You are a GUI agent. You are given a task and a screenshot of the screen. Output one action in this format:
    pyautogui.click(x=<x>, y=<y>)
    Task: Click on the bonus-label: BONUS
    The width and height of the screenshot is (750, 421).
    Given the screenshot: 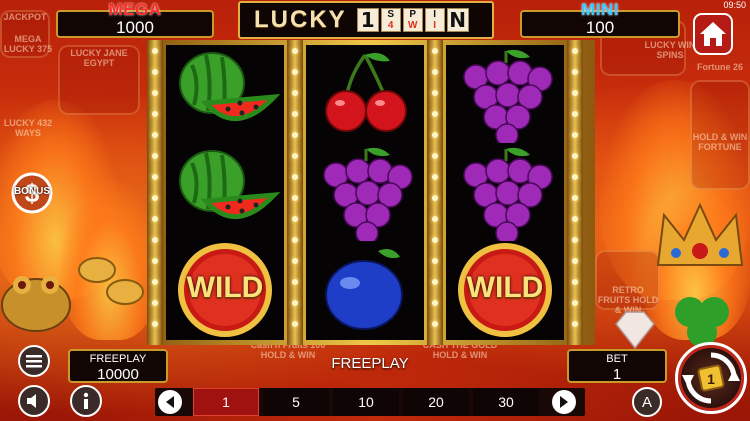 What is the action you would take?
    pyautogui.click(x=32, y=191)
    